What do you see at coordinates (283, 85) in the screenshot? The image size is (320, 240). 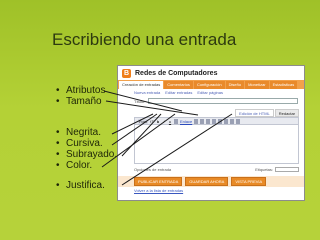 I see `tab-estadisticas: Estadísticas` at bounding box center [283, 85].